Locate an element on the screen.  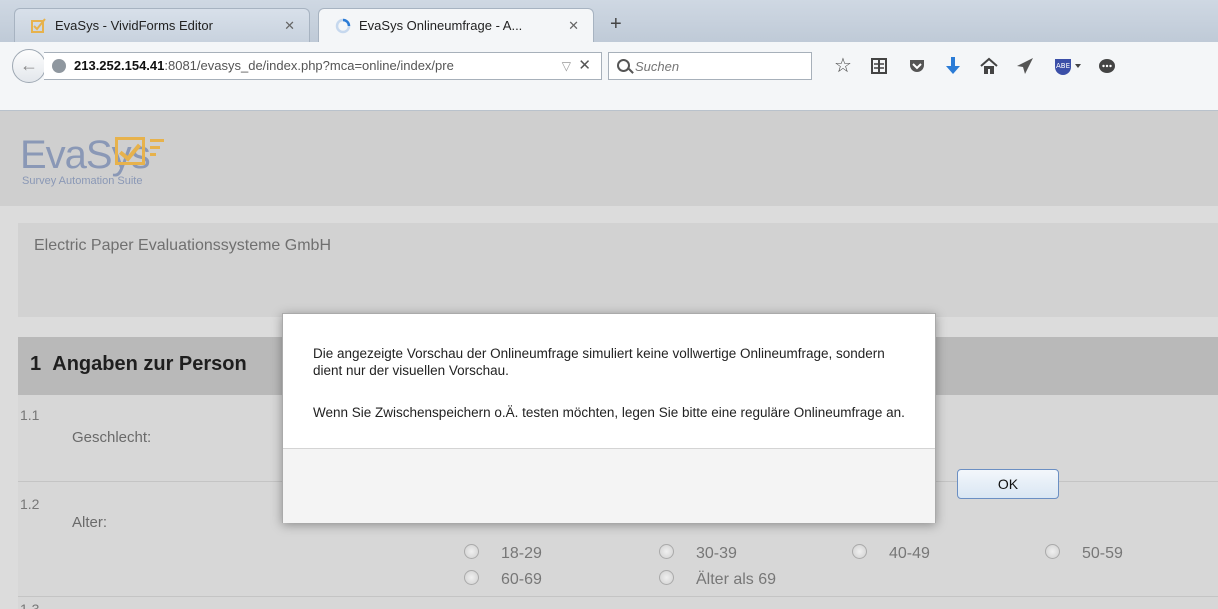
tab-onlineumfrage: EvaSys Onlineumfrage - A... ✕ is located at coordinates (456, 25).